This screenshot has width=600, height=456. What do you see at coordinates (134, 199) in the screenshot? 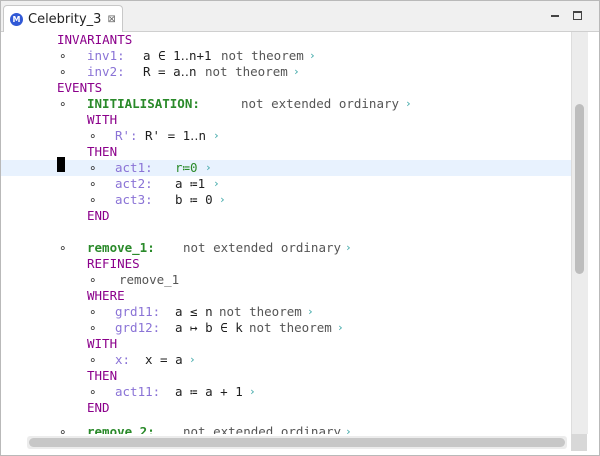
I see `code-token: act3:` at bounding box center [134, 199].